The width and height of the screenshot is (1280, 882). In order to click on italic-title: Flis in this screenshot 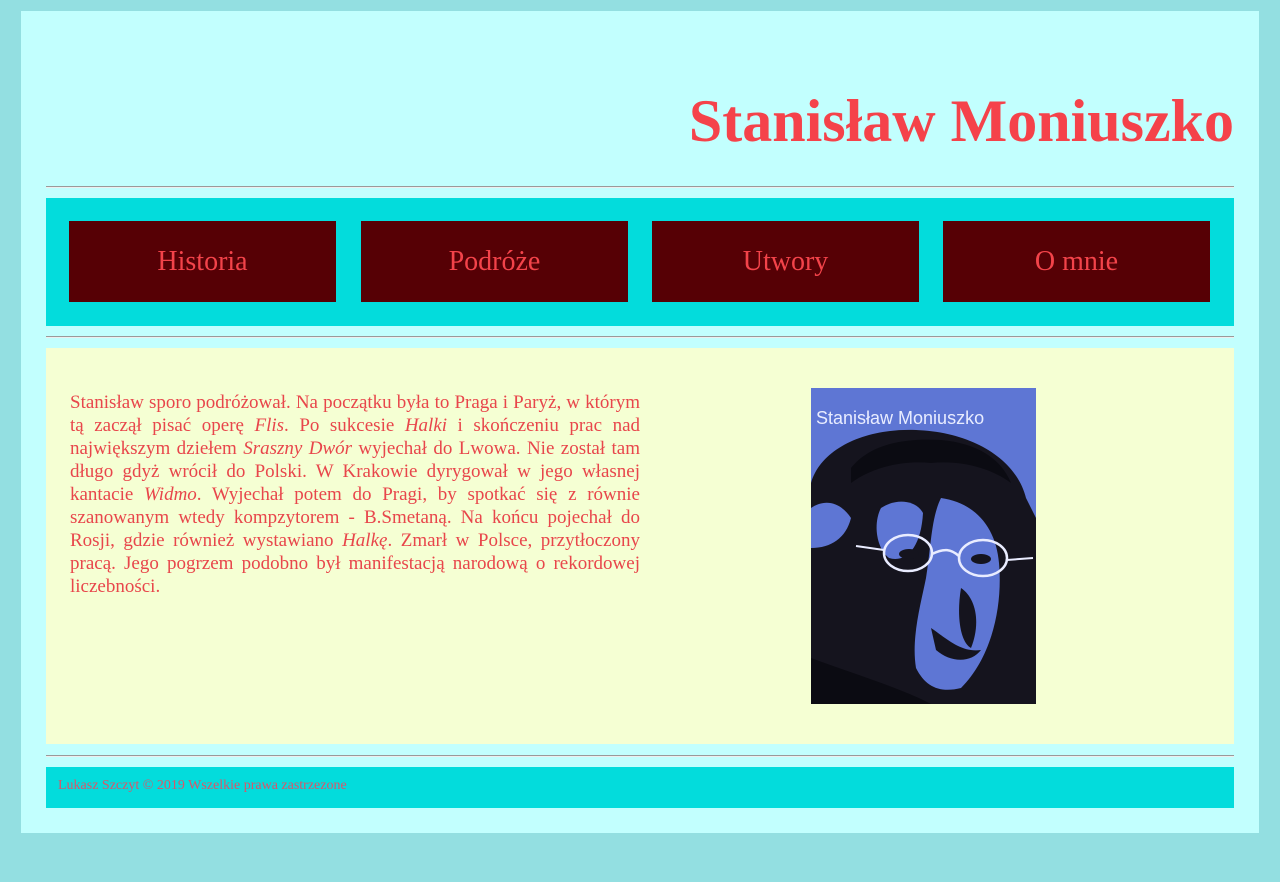, I will do `click(269, 425)`.